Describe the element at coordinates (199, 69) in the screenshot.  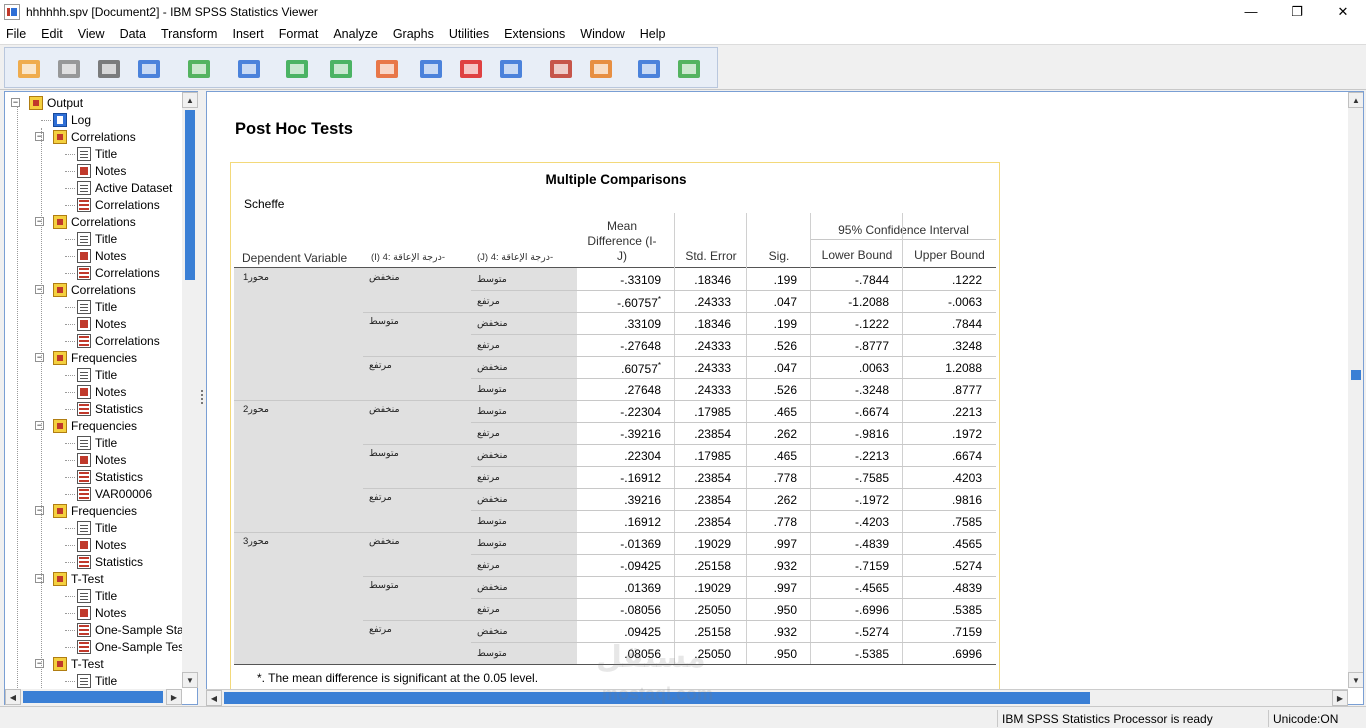
I see `export-icon` at that location.